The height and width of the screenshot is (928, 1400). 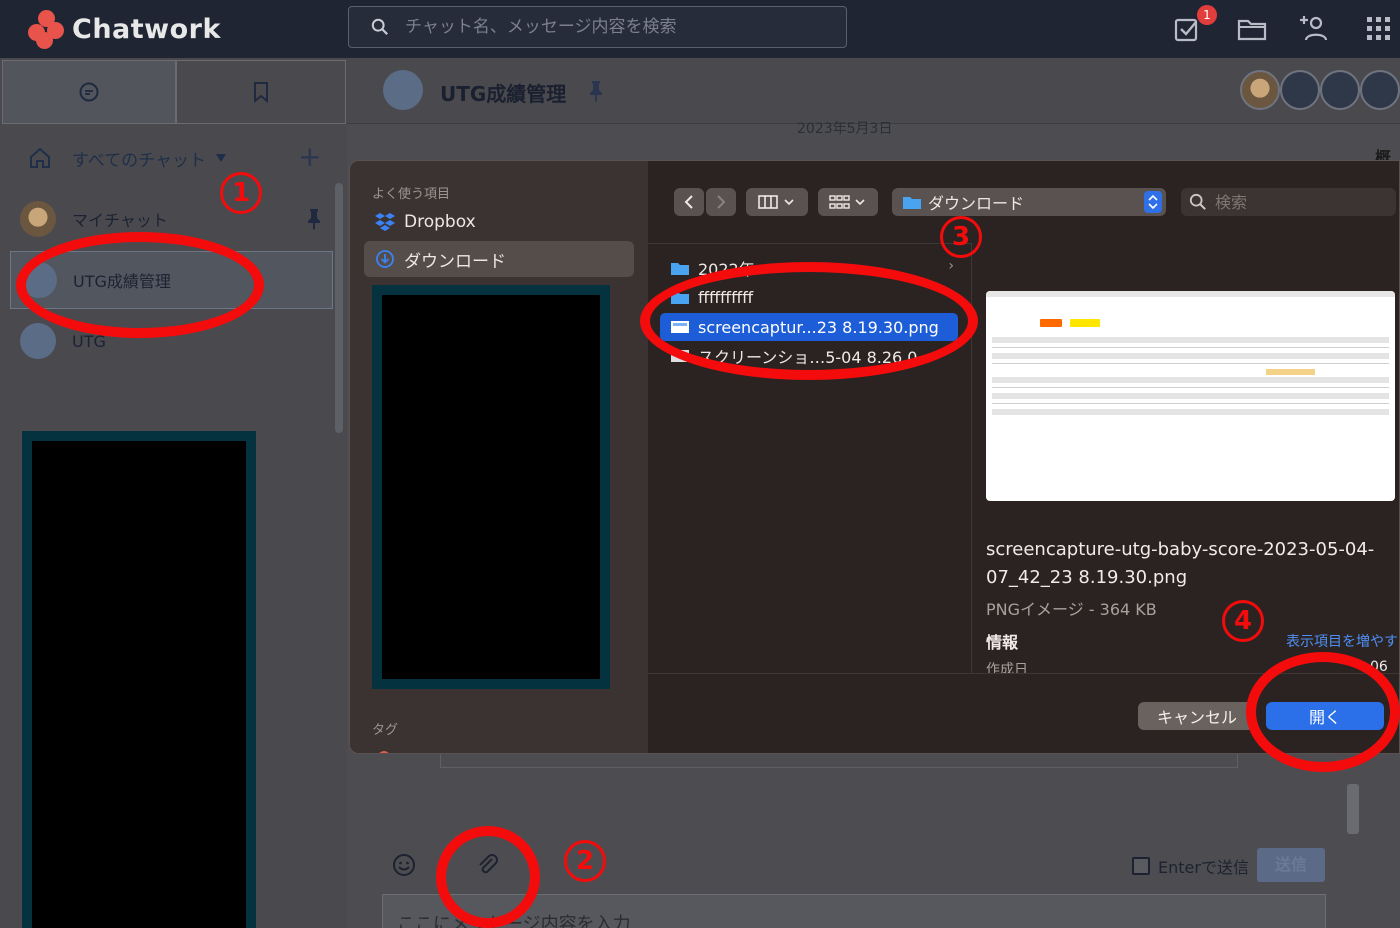 I want to click on back-button, so click(x=689, y=202).